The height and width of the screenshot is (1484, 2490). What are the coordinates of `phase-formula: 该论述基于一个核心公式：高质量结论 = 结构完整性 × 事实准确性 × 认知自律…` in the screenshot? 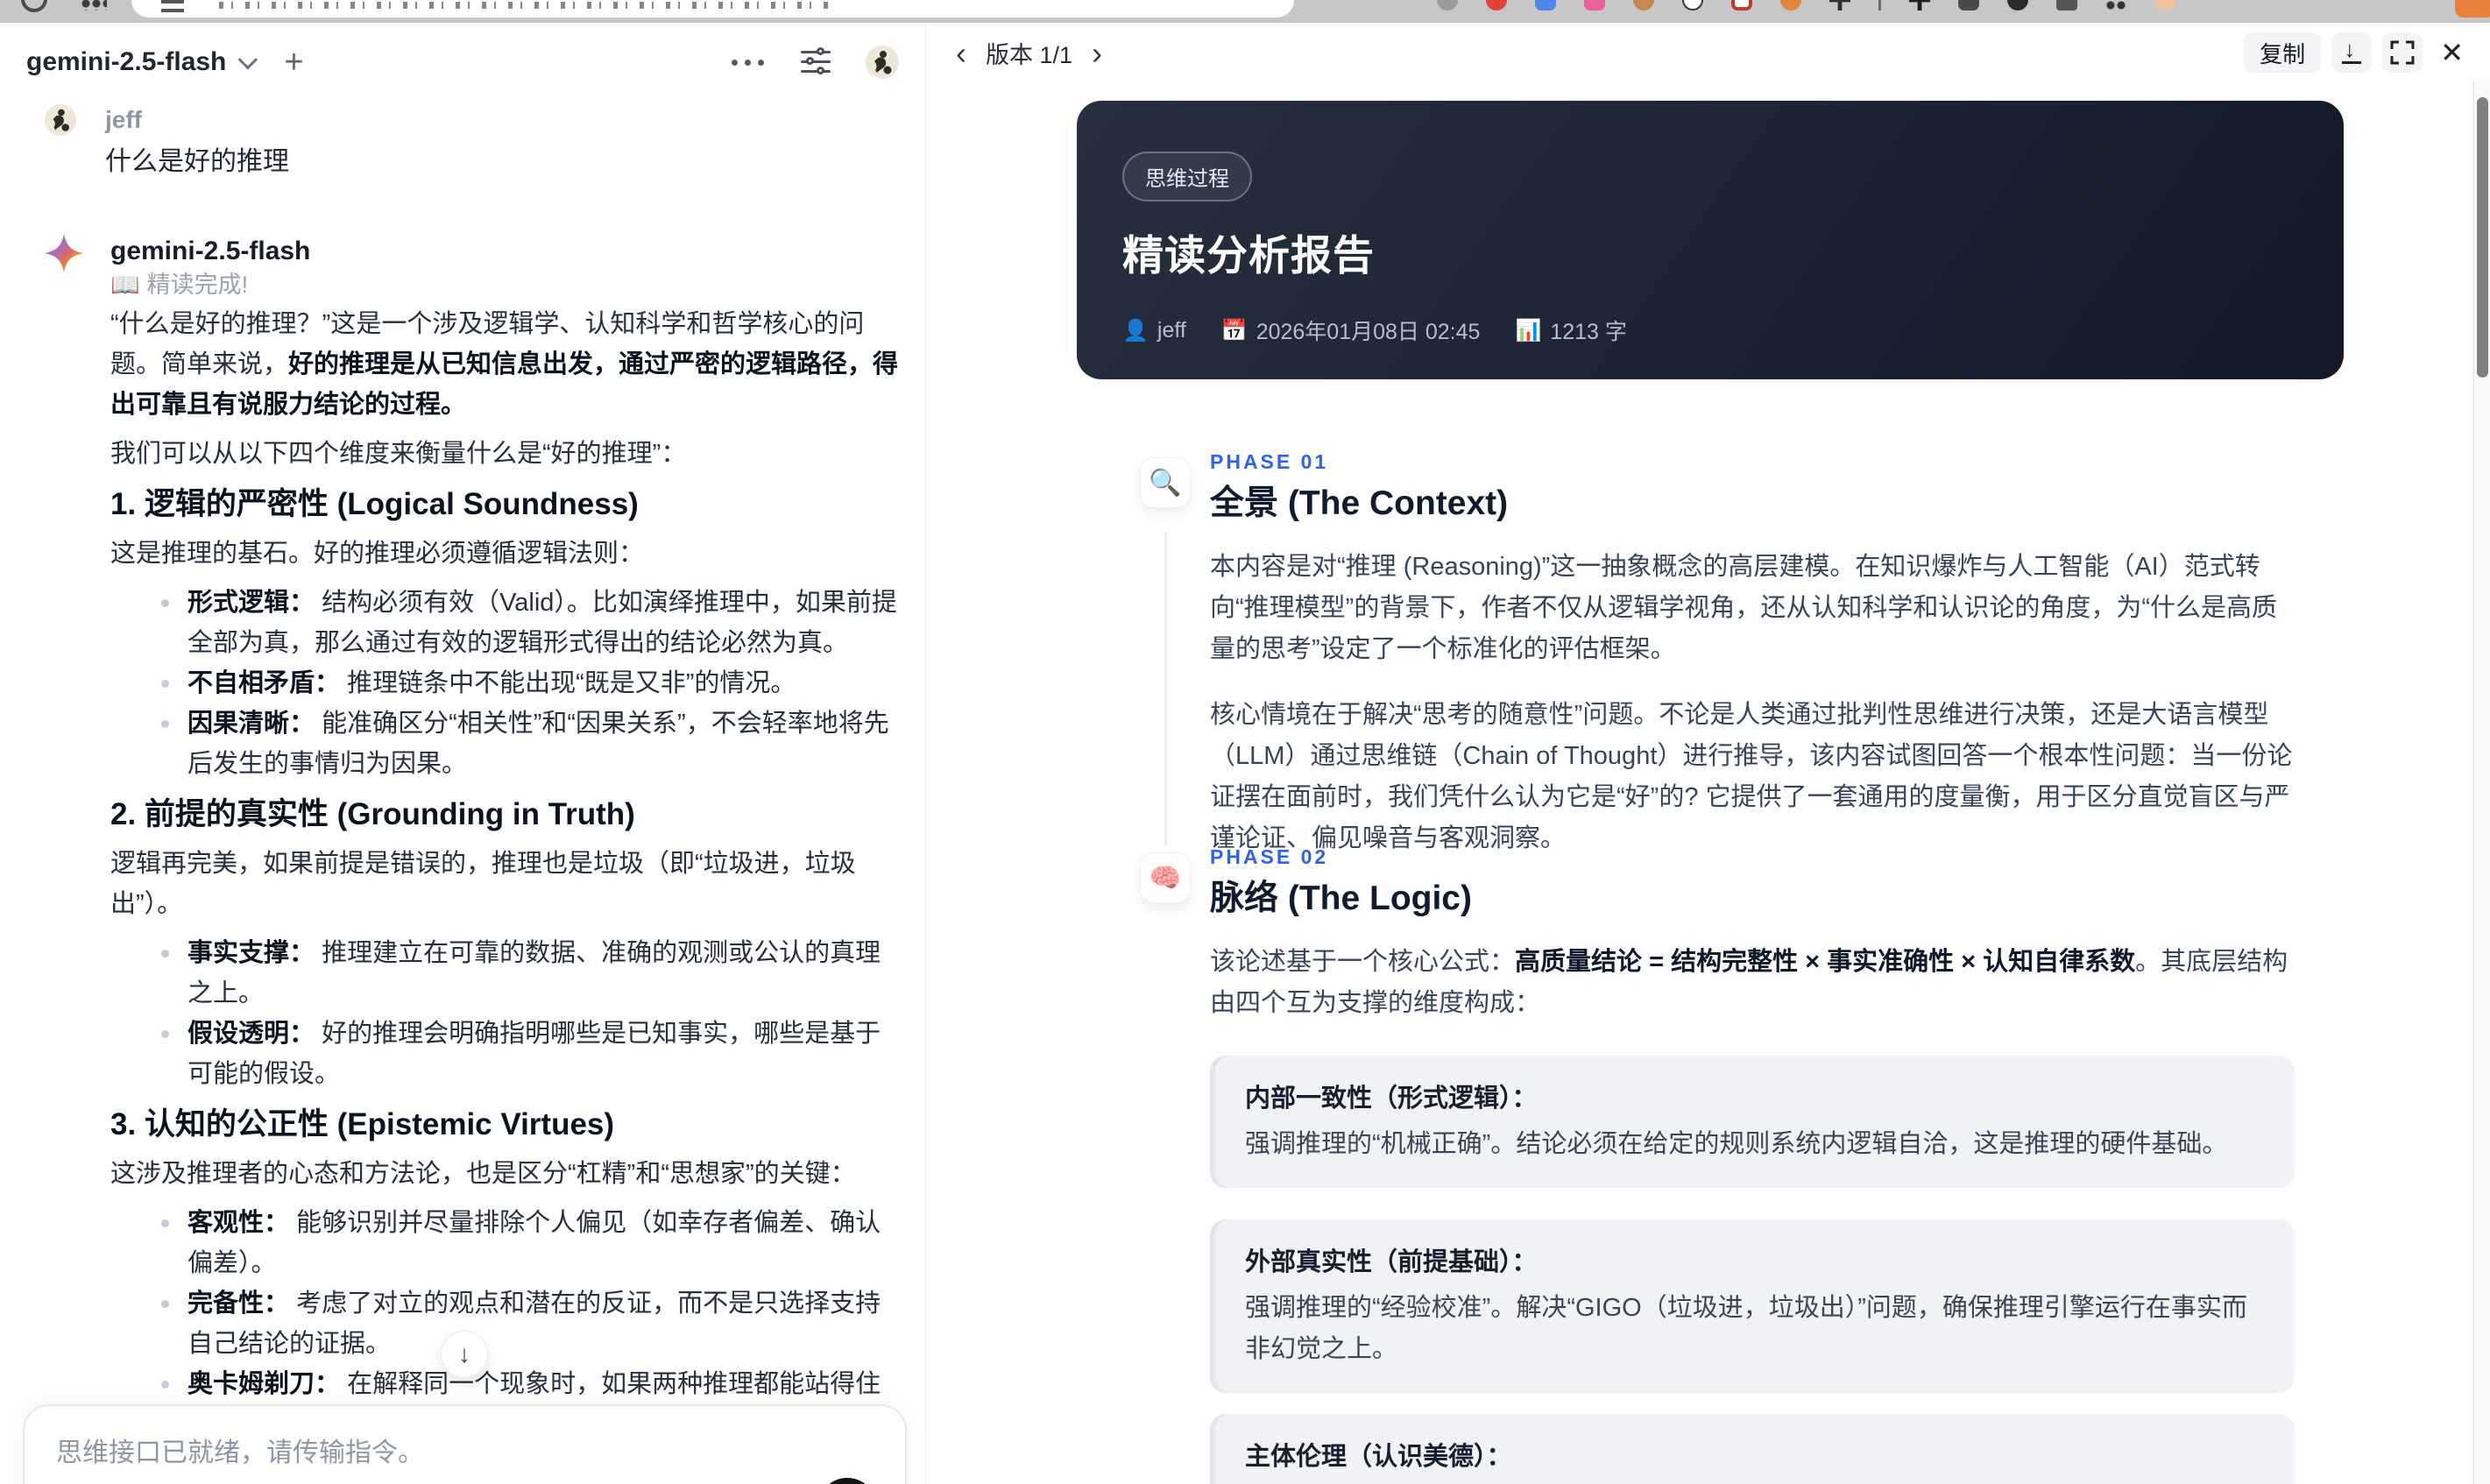 It's located at (1749, 982).